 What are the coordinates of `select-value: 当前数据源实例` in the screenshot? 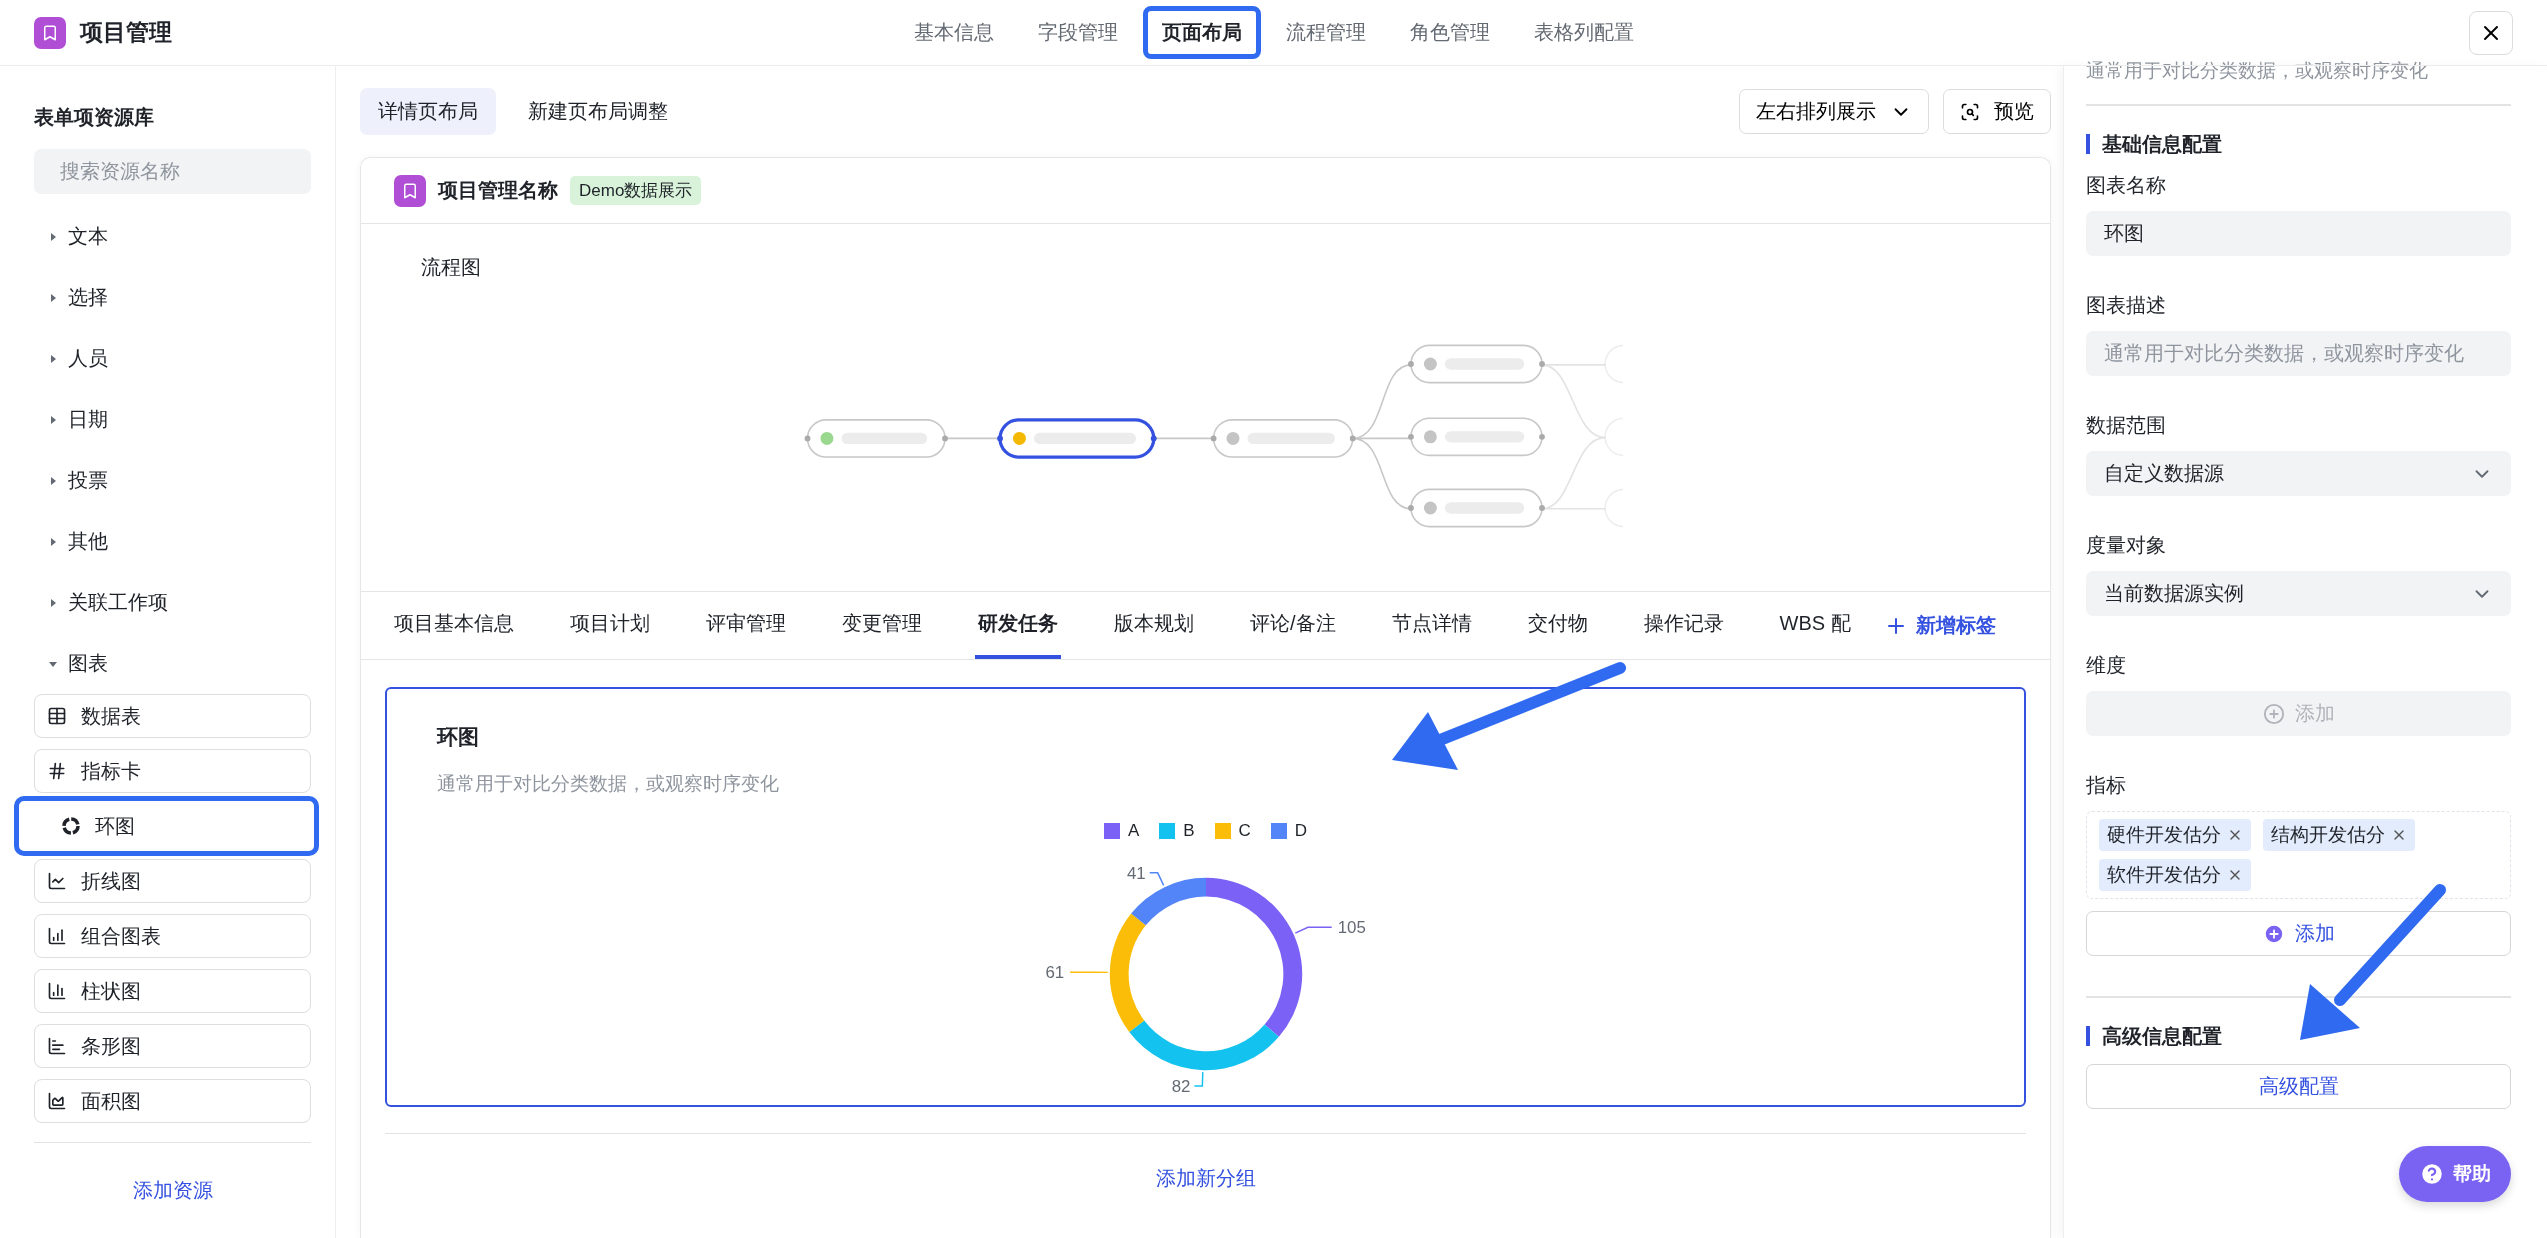 It's located at (2174, 593).